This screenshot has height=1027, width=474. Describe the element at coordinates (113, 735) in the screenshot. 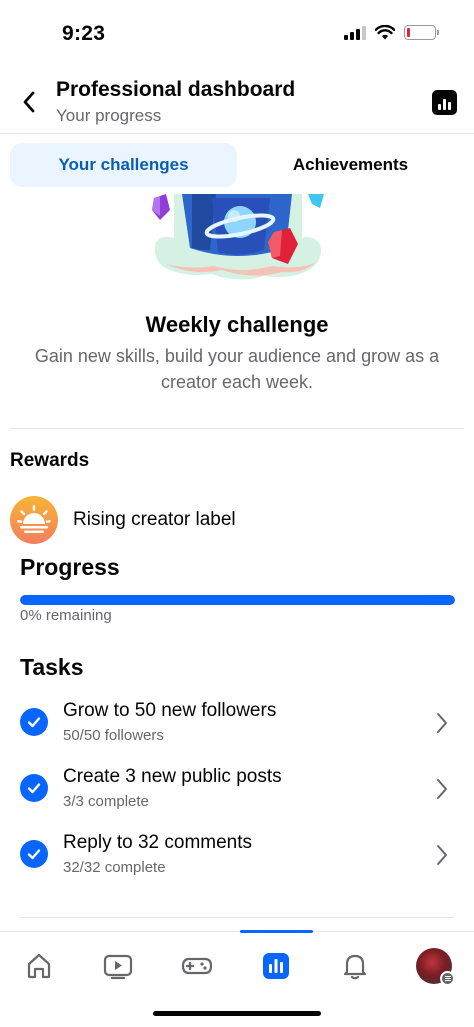

I see `task-status: 50/50 followers` at that location.